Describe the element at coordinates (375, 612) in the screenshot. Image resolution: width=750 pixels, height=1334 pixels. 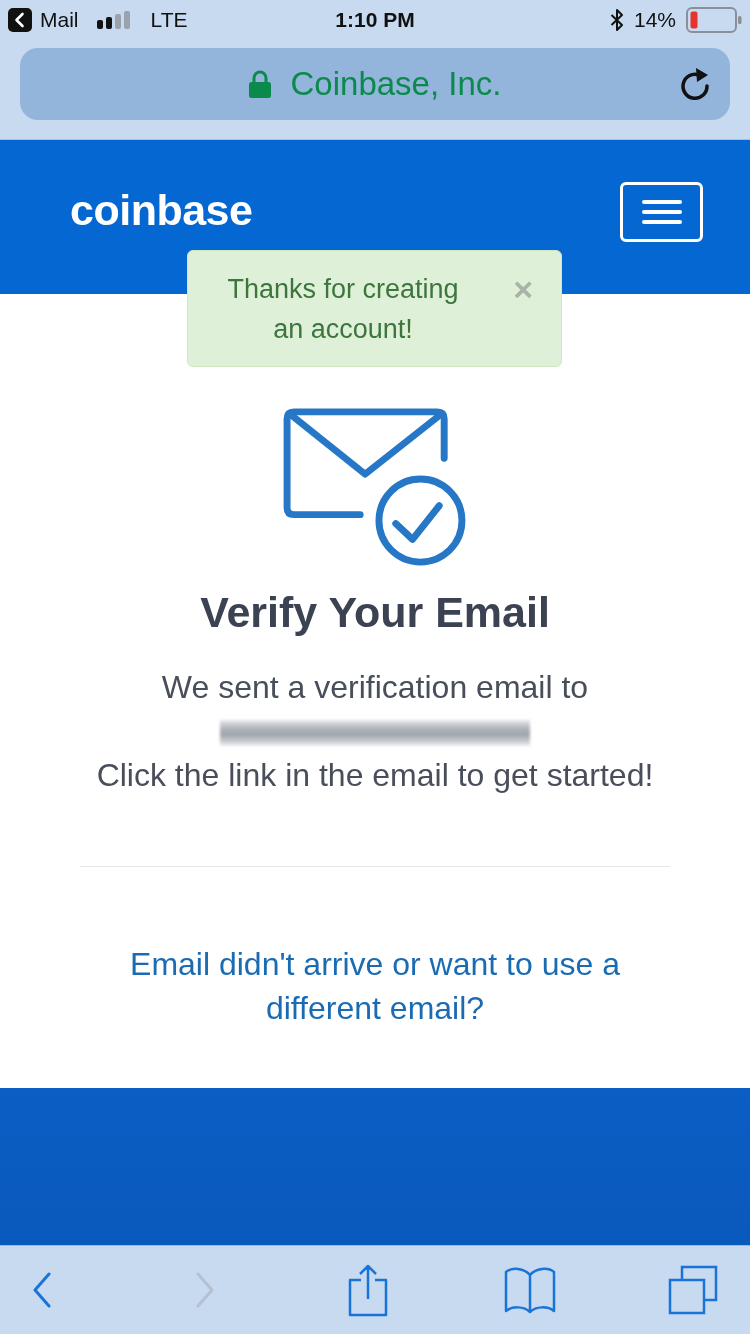
I see `page-title: Verify Your Email` at that location.